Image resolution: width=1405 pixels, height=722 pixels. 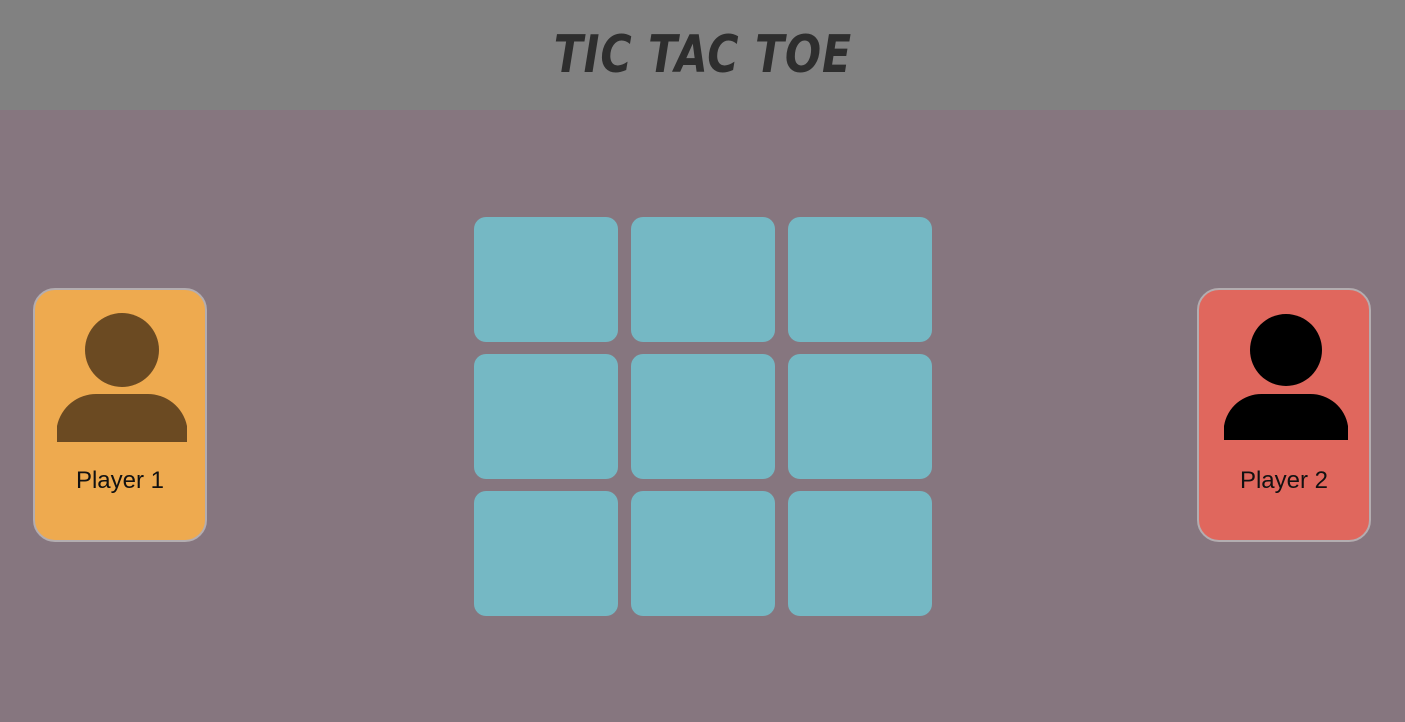 I want to click on player-2-label: Player 2, so click(x=1284, y=480).